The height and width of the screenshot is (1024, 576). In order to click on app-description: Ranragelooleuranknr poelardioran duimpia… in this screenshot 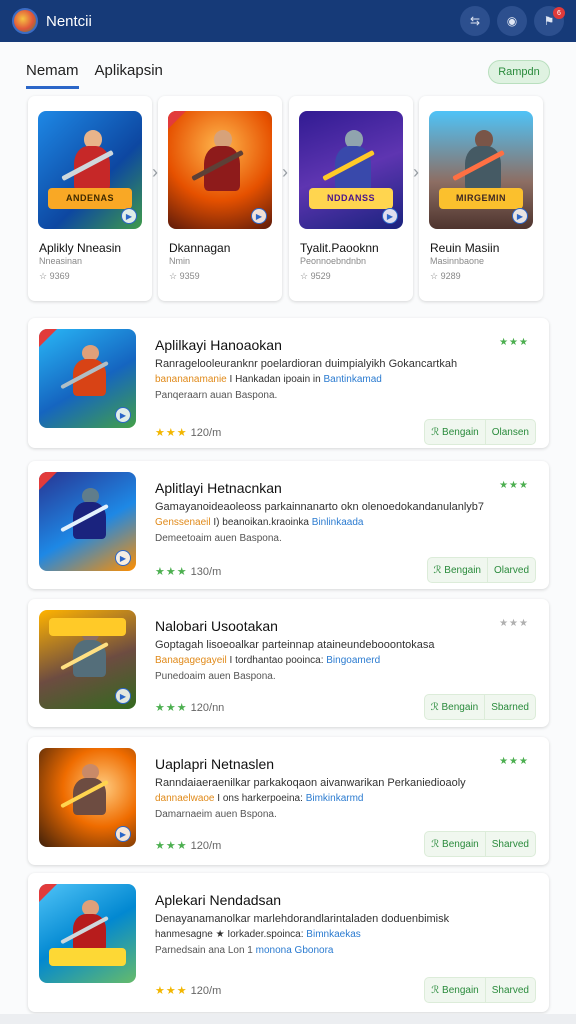, I will do `click(306, 364)`.